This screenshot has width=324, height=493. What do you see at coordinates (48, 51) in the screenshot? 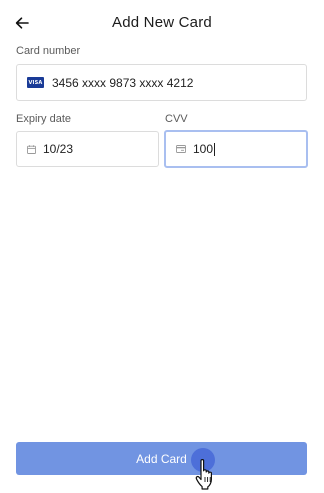
I see `card-number-label: Card number` at bounding box center [48, 51].